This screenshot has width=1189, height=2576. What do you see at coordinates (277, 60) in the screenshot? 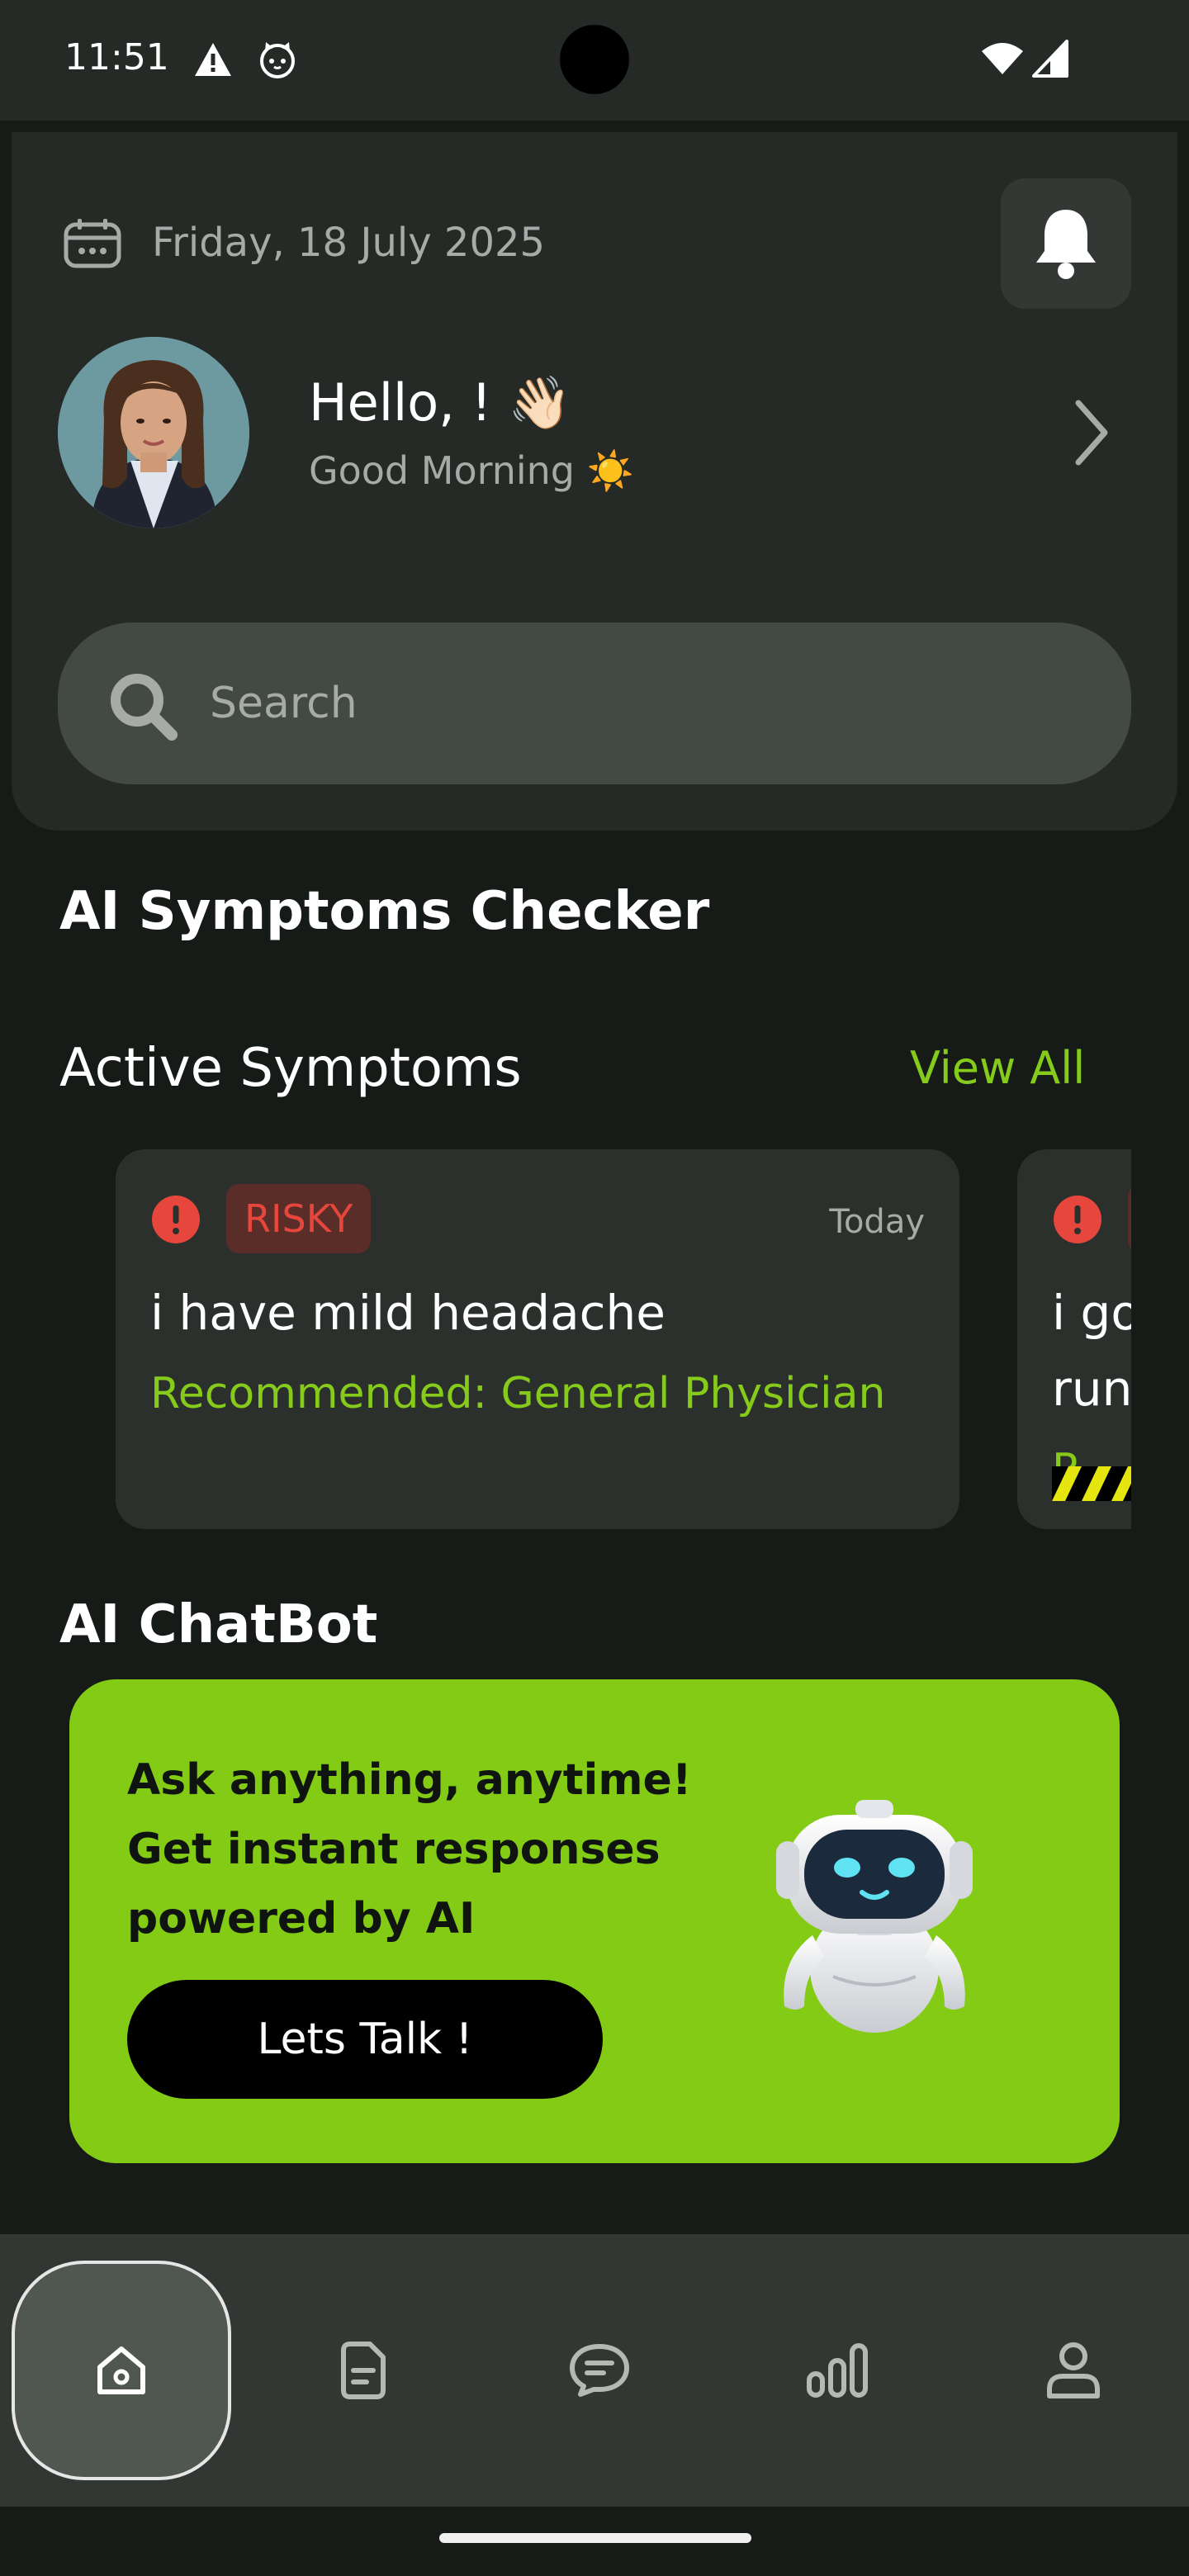
I see `cat-icon` at bounding box center [277, 60].